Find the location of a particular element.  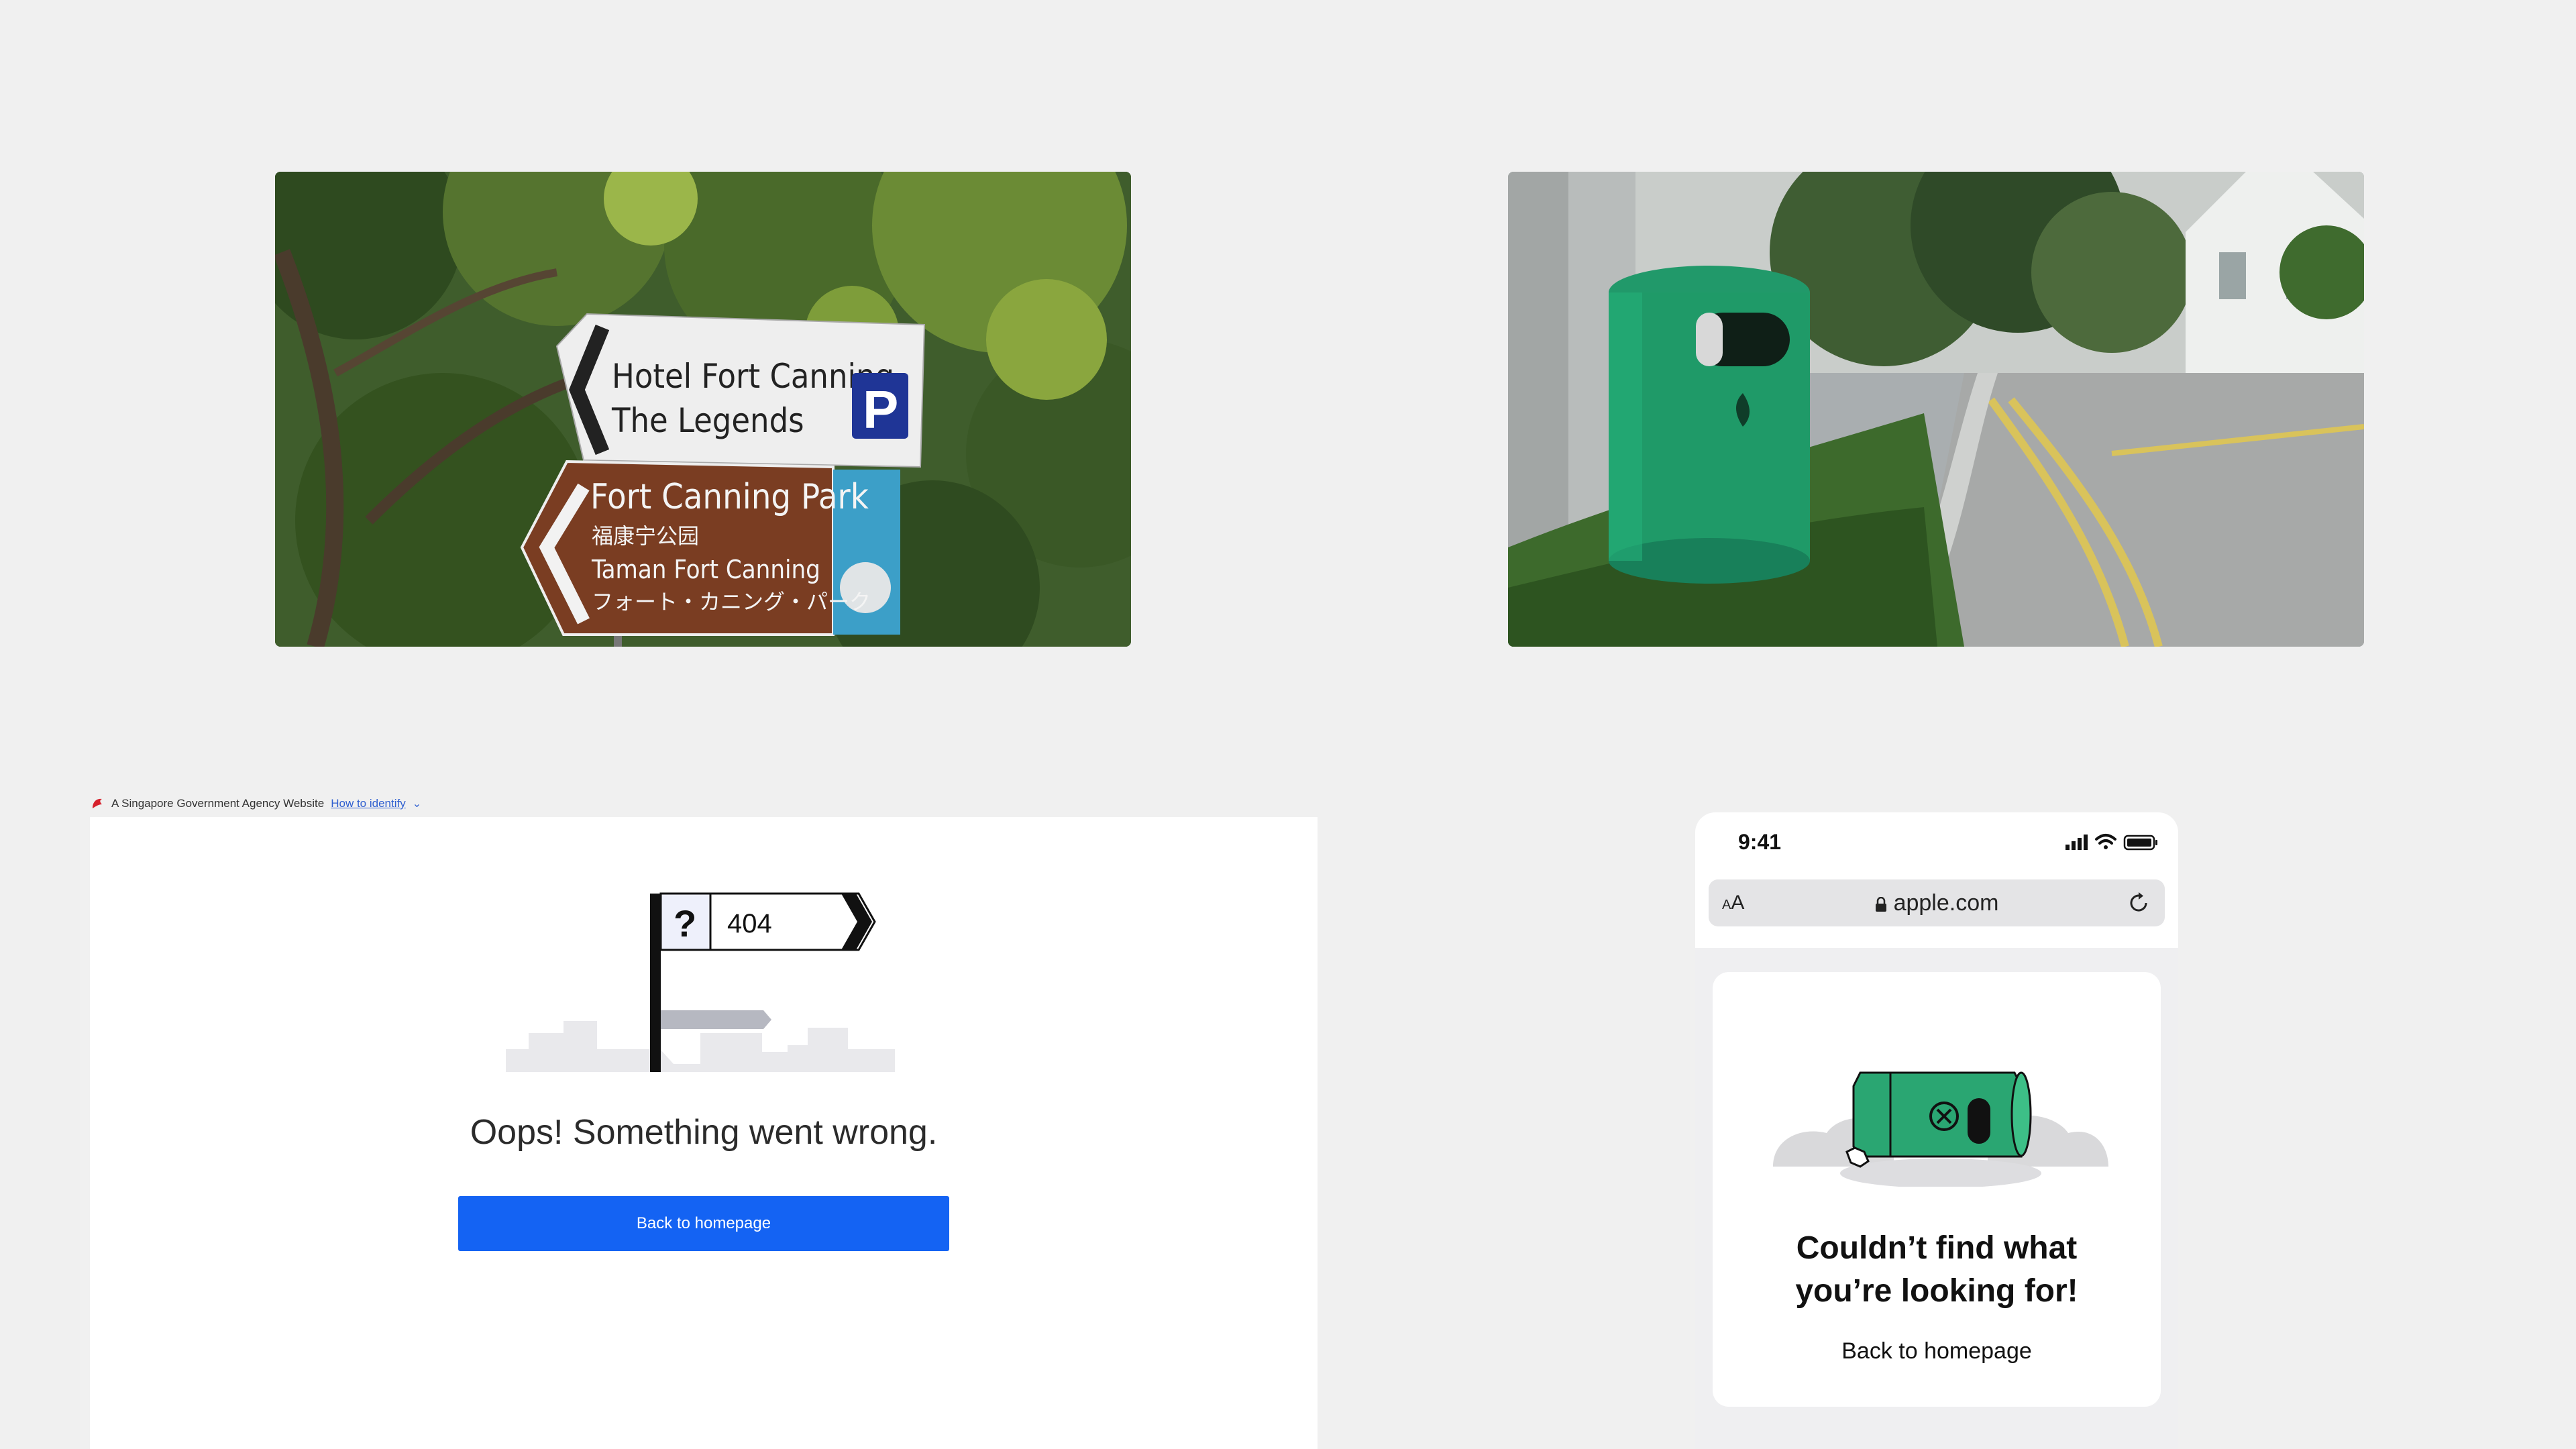

error-heading-line1: Couldn’t find what is located at coordinates (1937, 1248).